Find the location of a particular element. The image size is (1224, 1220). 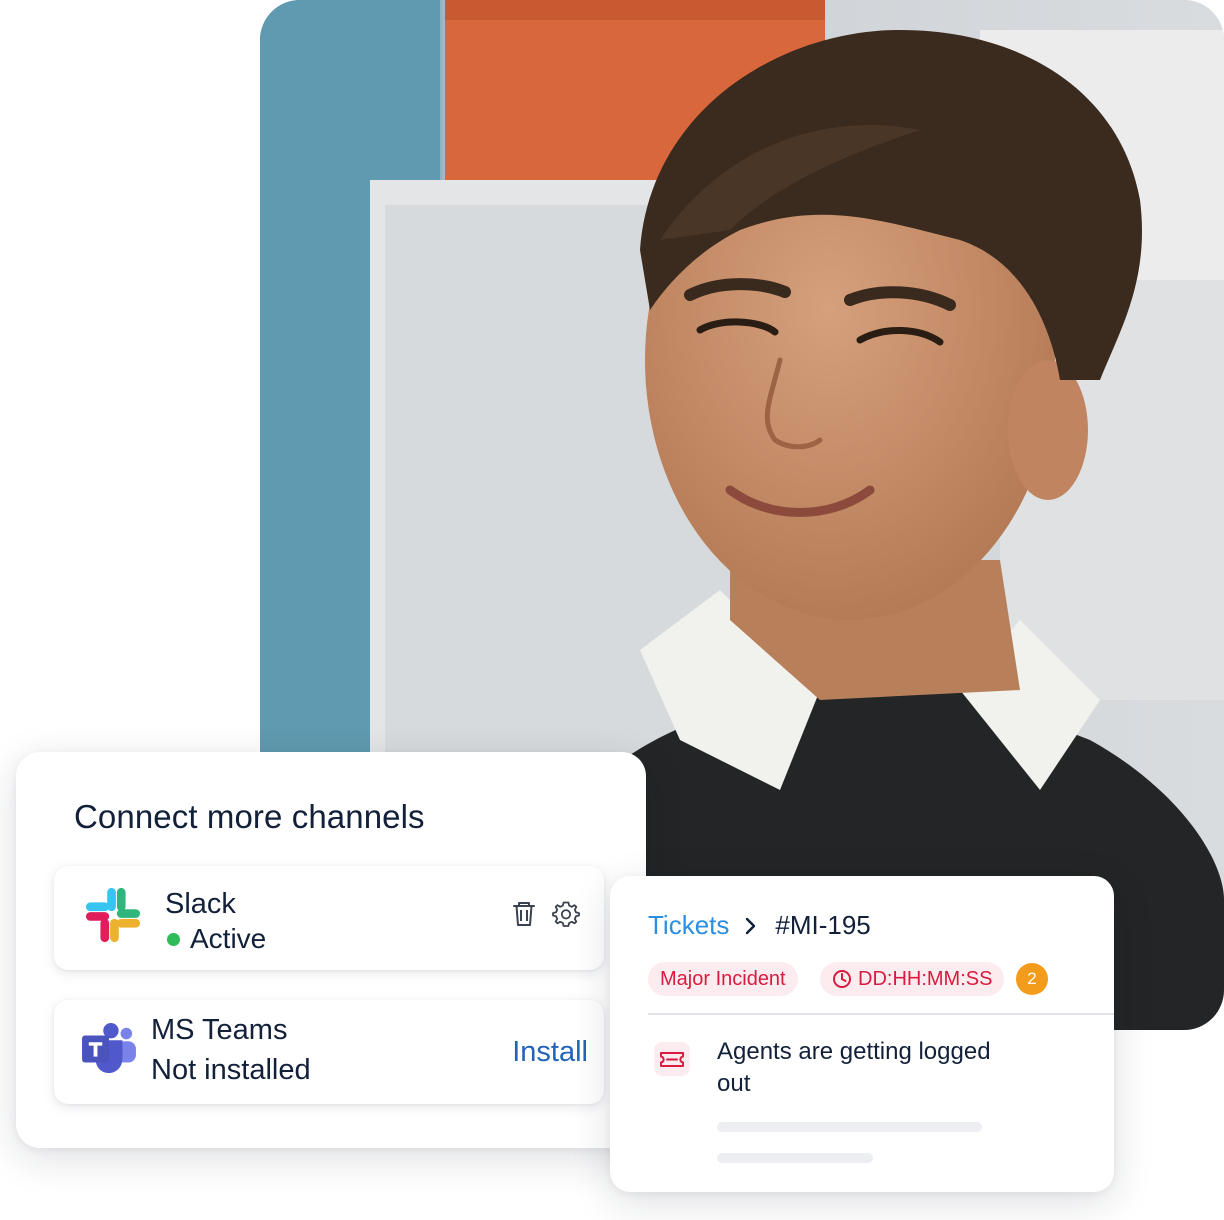

gear-icon is located at coordinates (566, 914).